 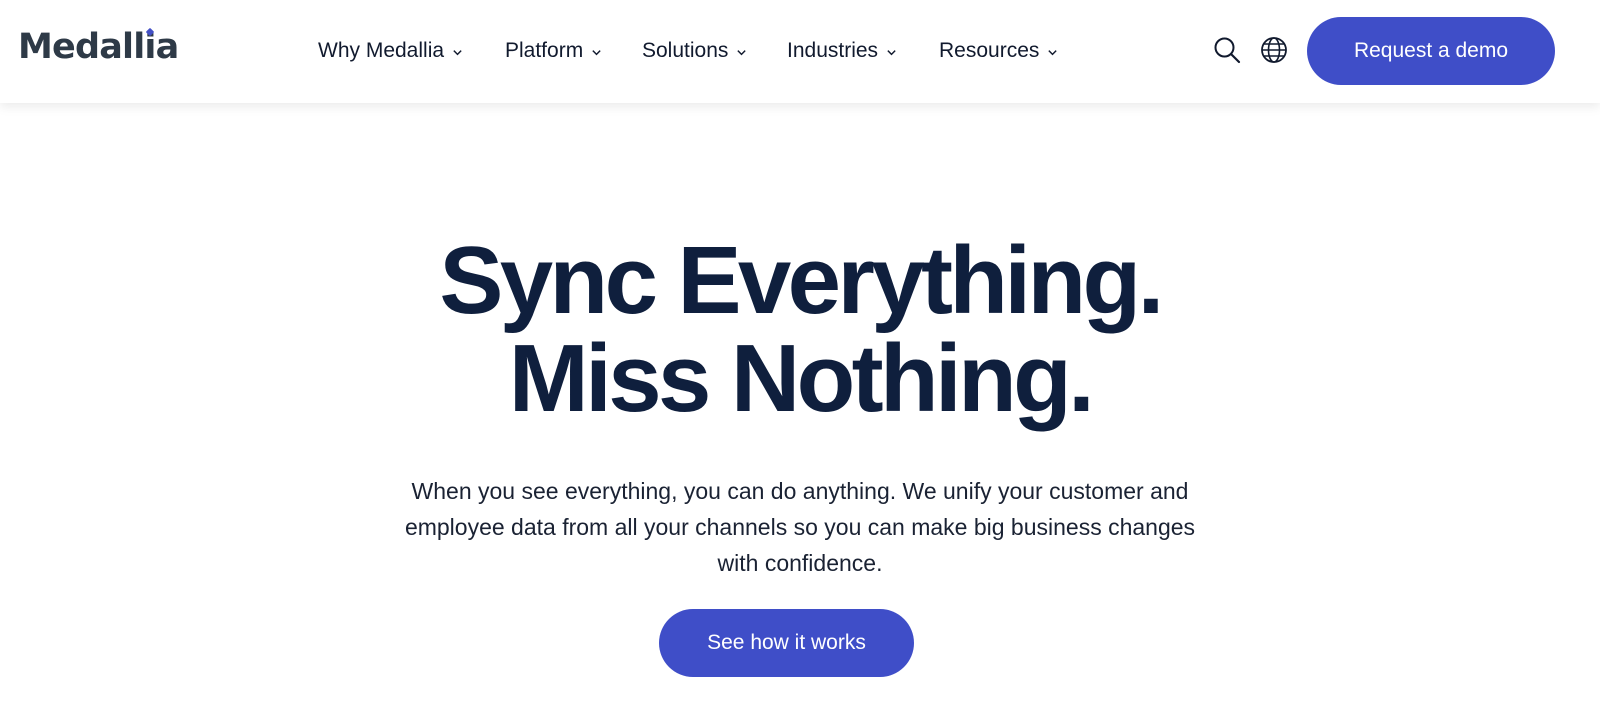 What do you see at coordinates (381, 50) in the screenshot?
I see `nav-item-label: Why Medallia` at bounding box center [381, 50].